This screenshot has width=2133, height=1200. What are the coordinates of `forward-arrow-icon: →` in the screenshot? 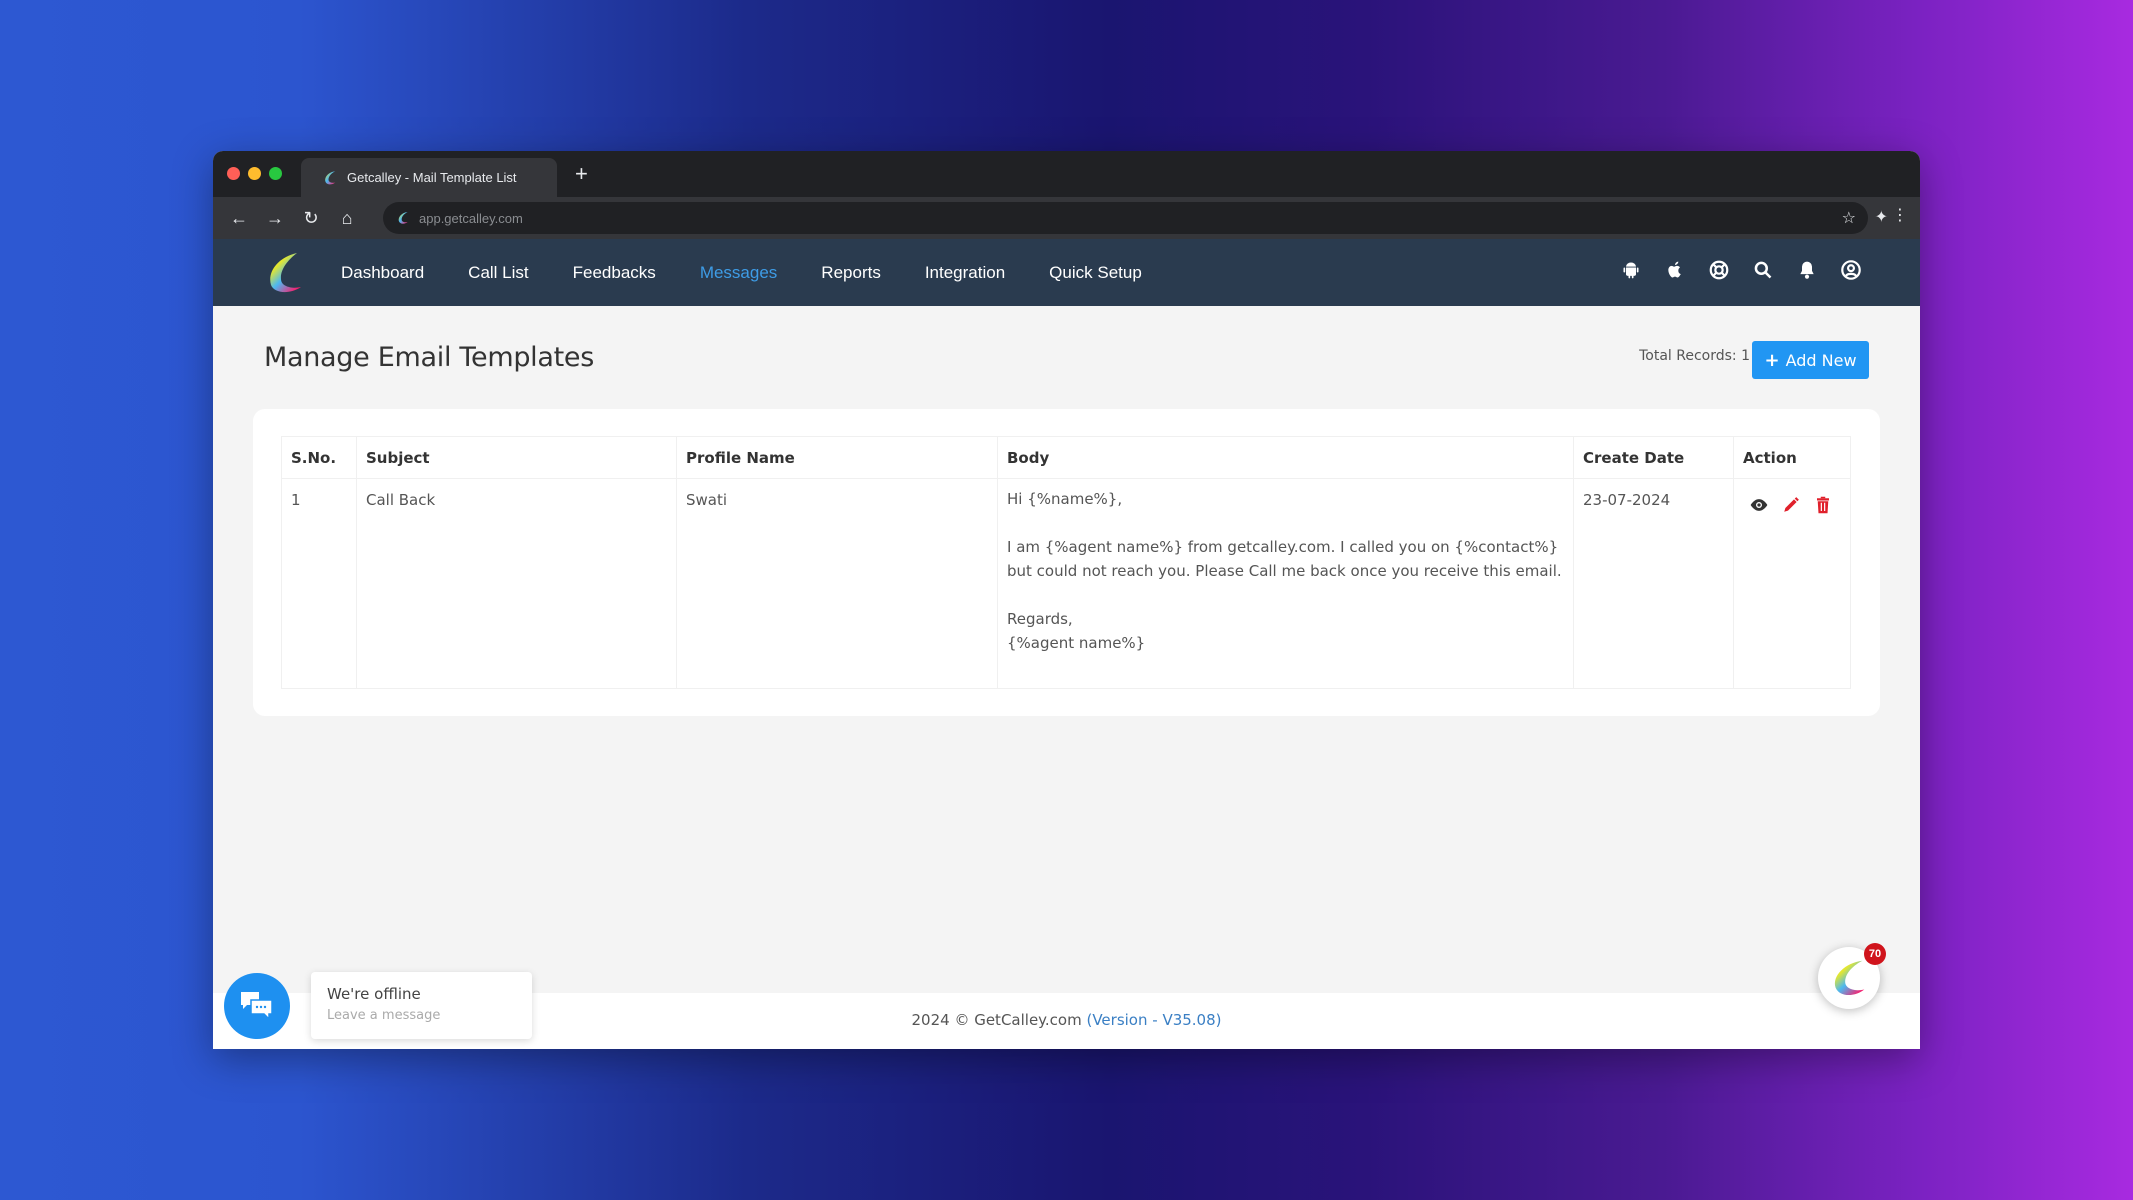 It's located at (275, 218).